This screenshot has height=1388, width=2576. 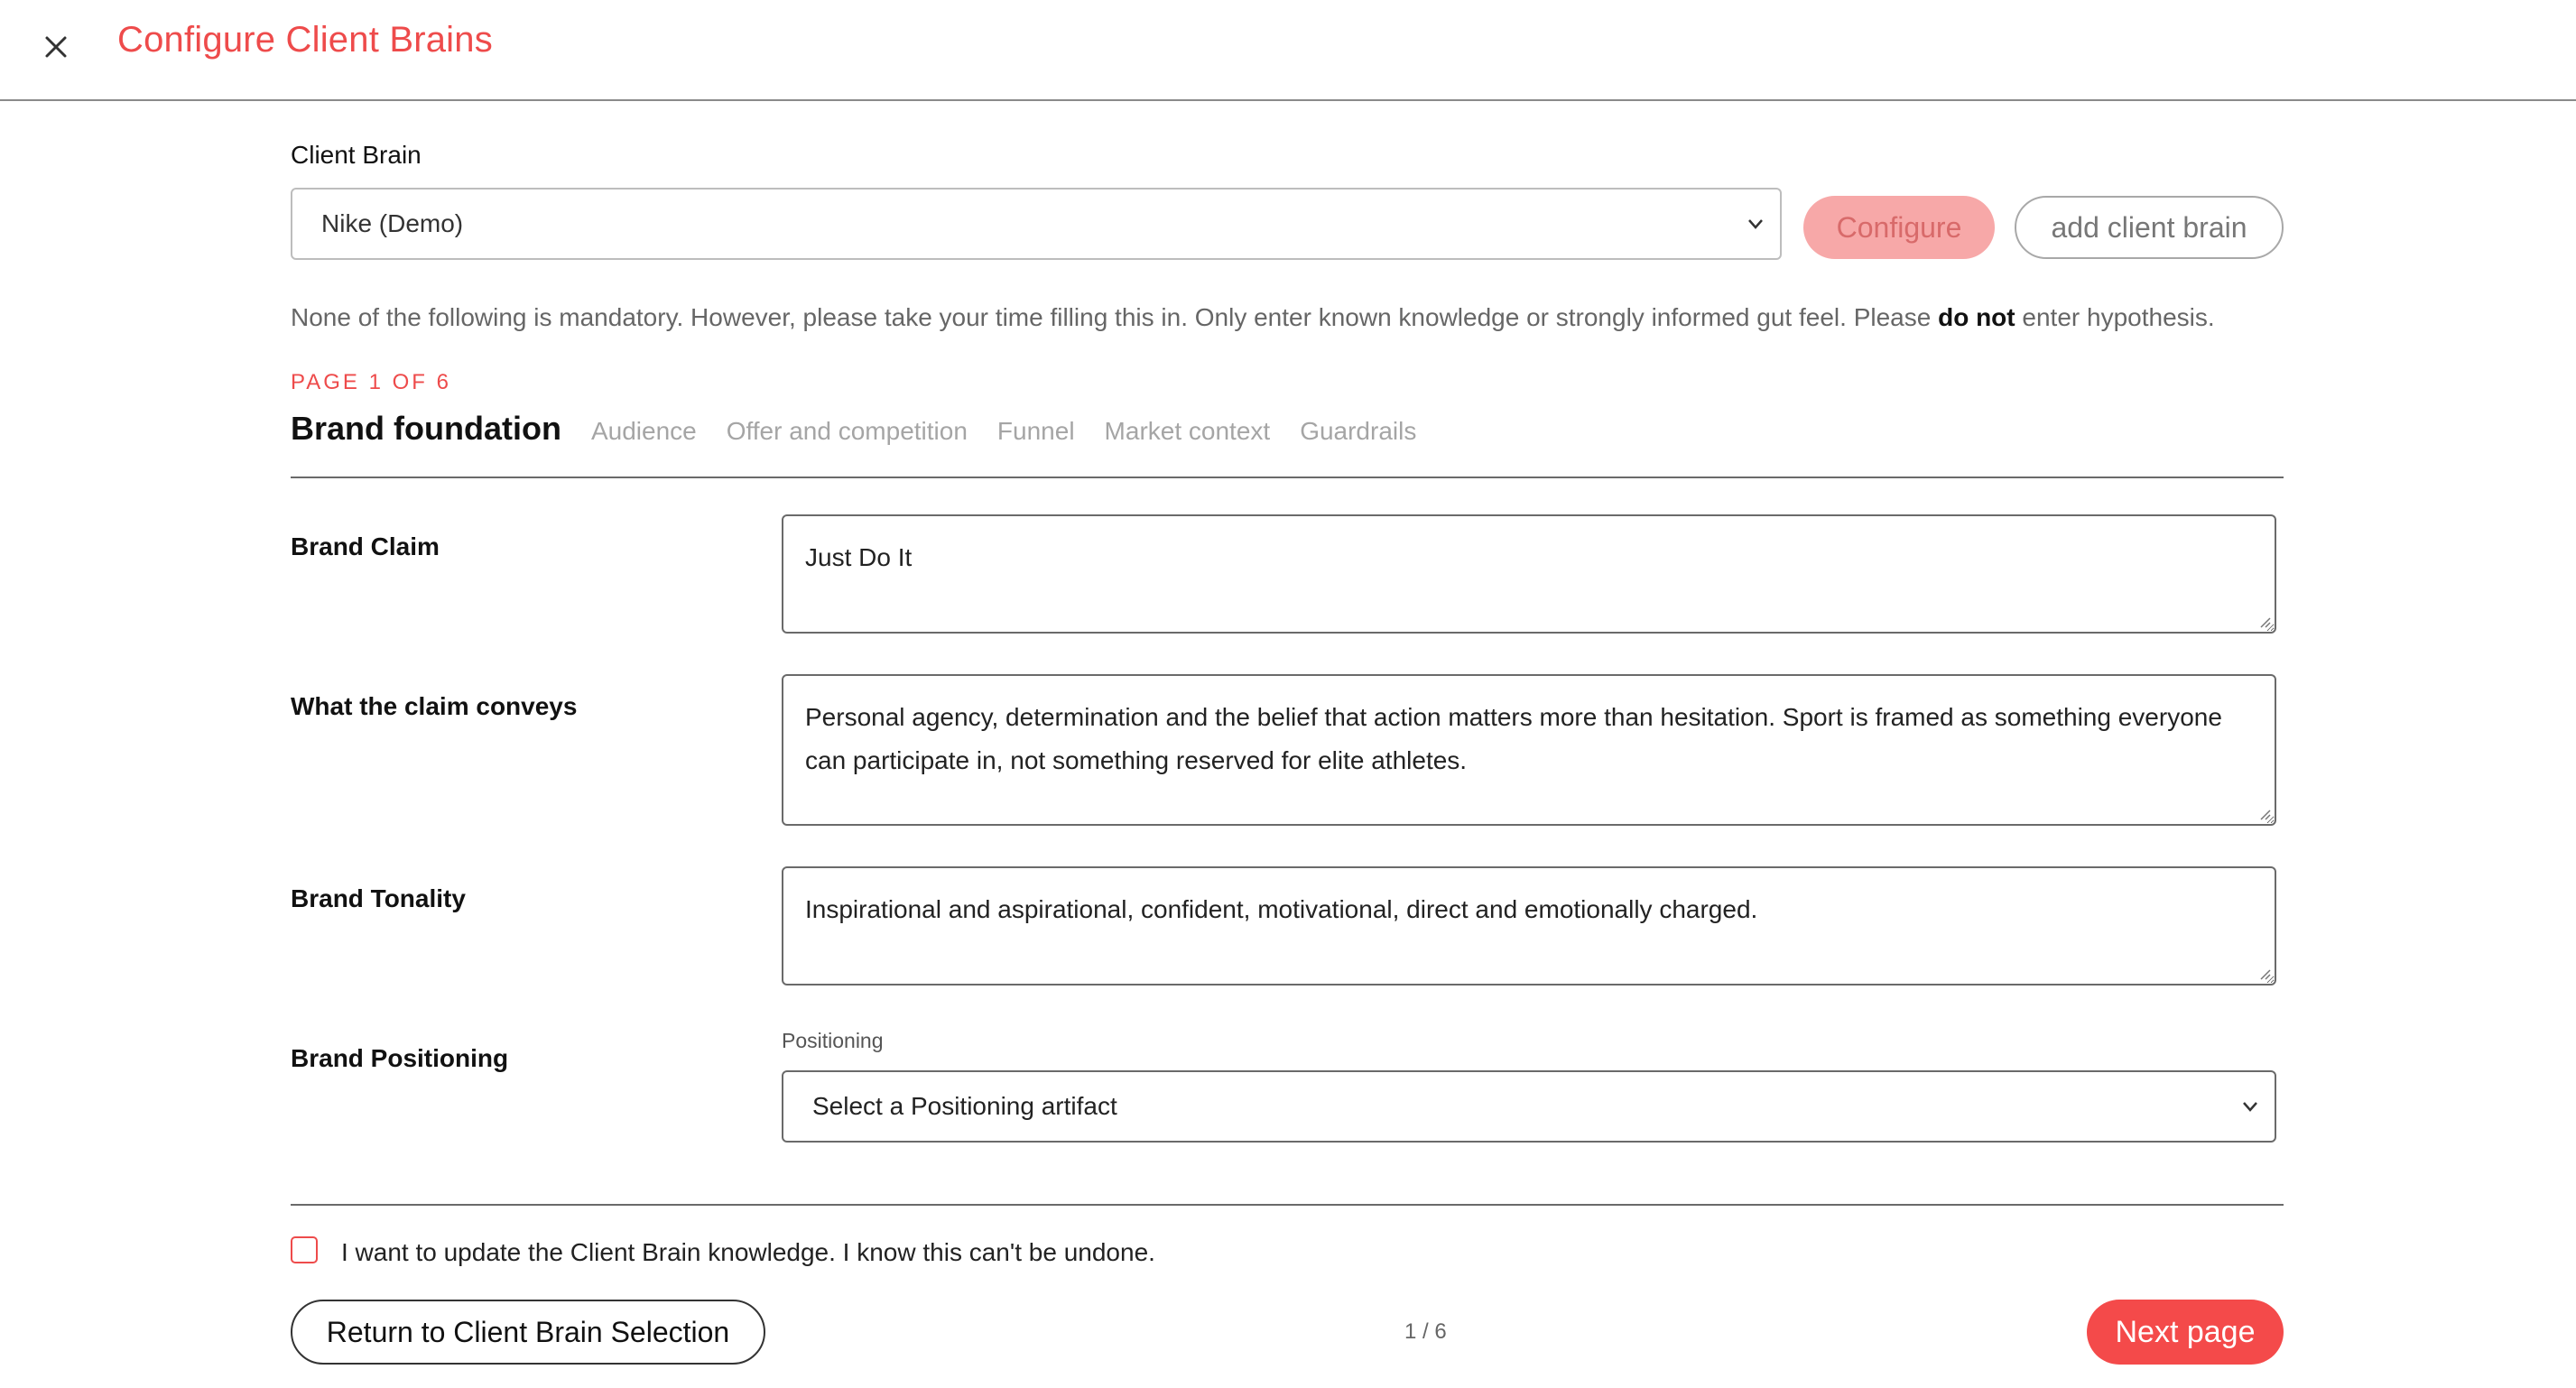 What do you see at coordinates (1036, 224) in the screenshot?
I see `client-brain-select: Nike (Demo)` at bounding box center [1036, 224].